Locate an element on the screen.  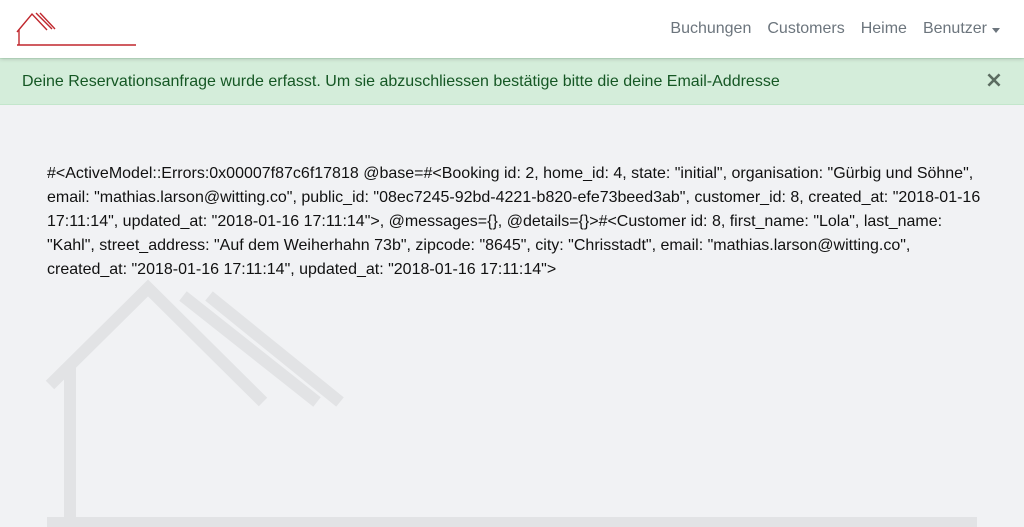
nav-link-heime: Heime is located at coordinates (884, 29).